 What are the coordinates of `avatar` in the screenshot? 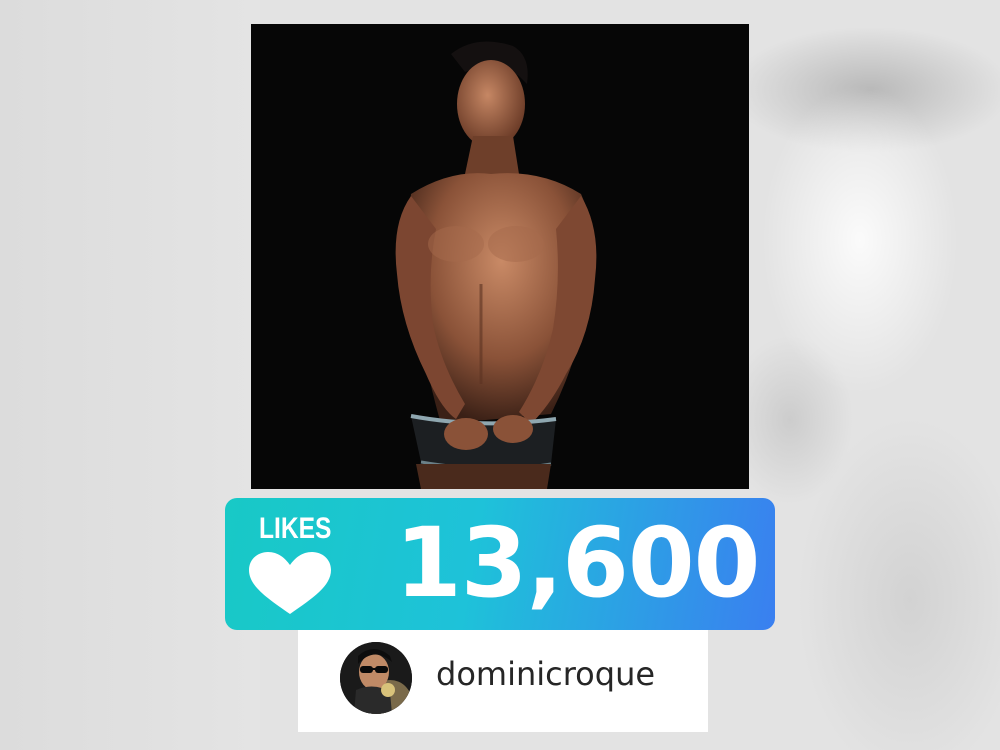 It's located at (376, 678).